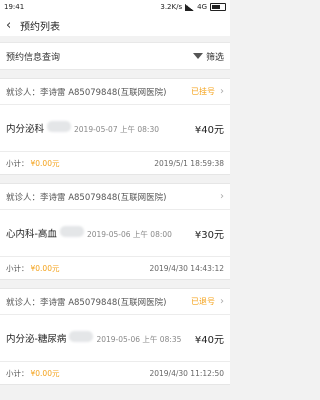  What do you see at coordinates (31, 234) in the screenshot?
I see `department: 心内科-高血` at bounding box center [31, 234].